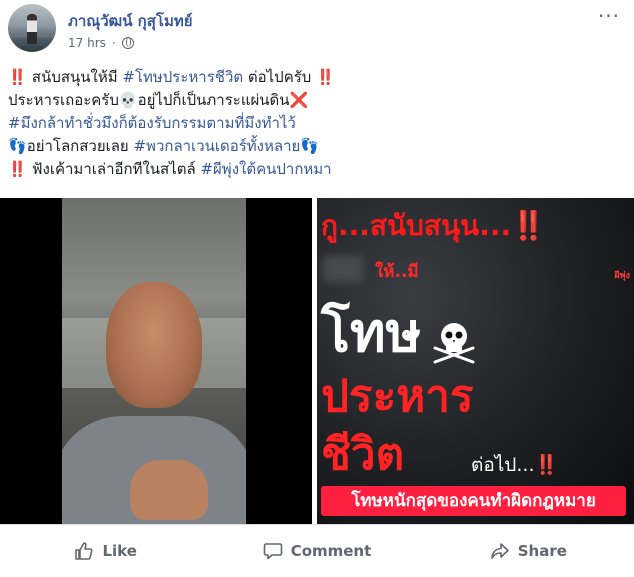 The width and height of the screenshot is (634, 577). What do you see at coordinates (216, 146) in the screenshot?
I see `hashtag-link: #พวกลาเวนเดอร์ทั้งหลาย` at bounding box center [216, 146].